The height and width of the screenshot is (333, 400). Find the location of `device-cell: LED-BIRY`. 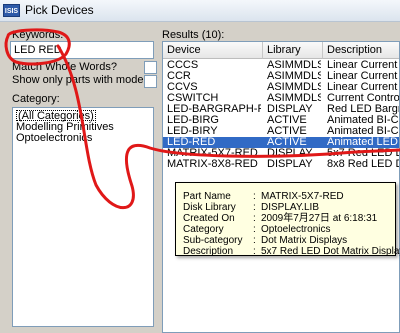

device-cell: LED-BIRY is located at coordinates (192, 131).